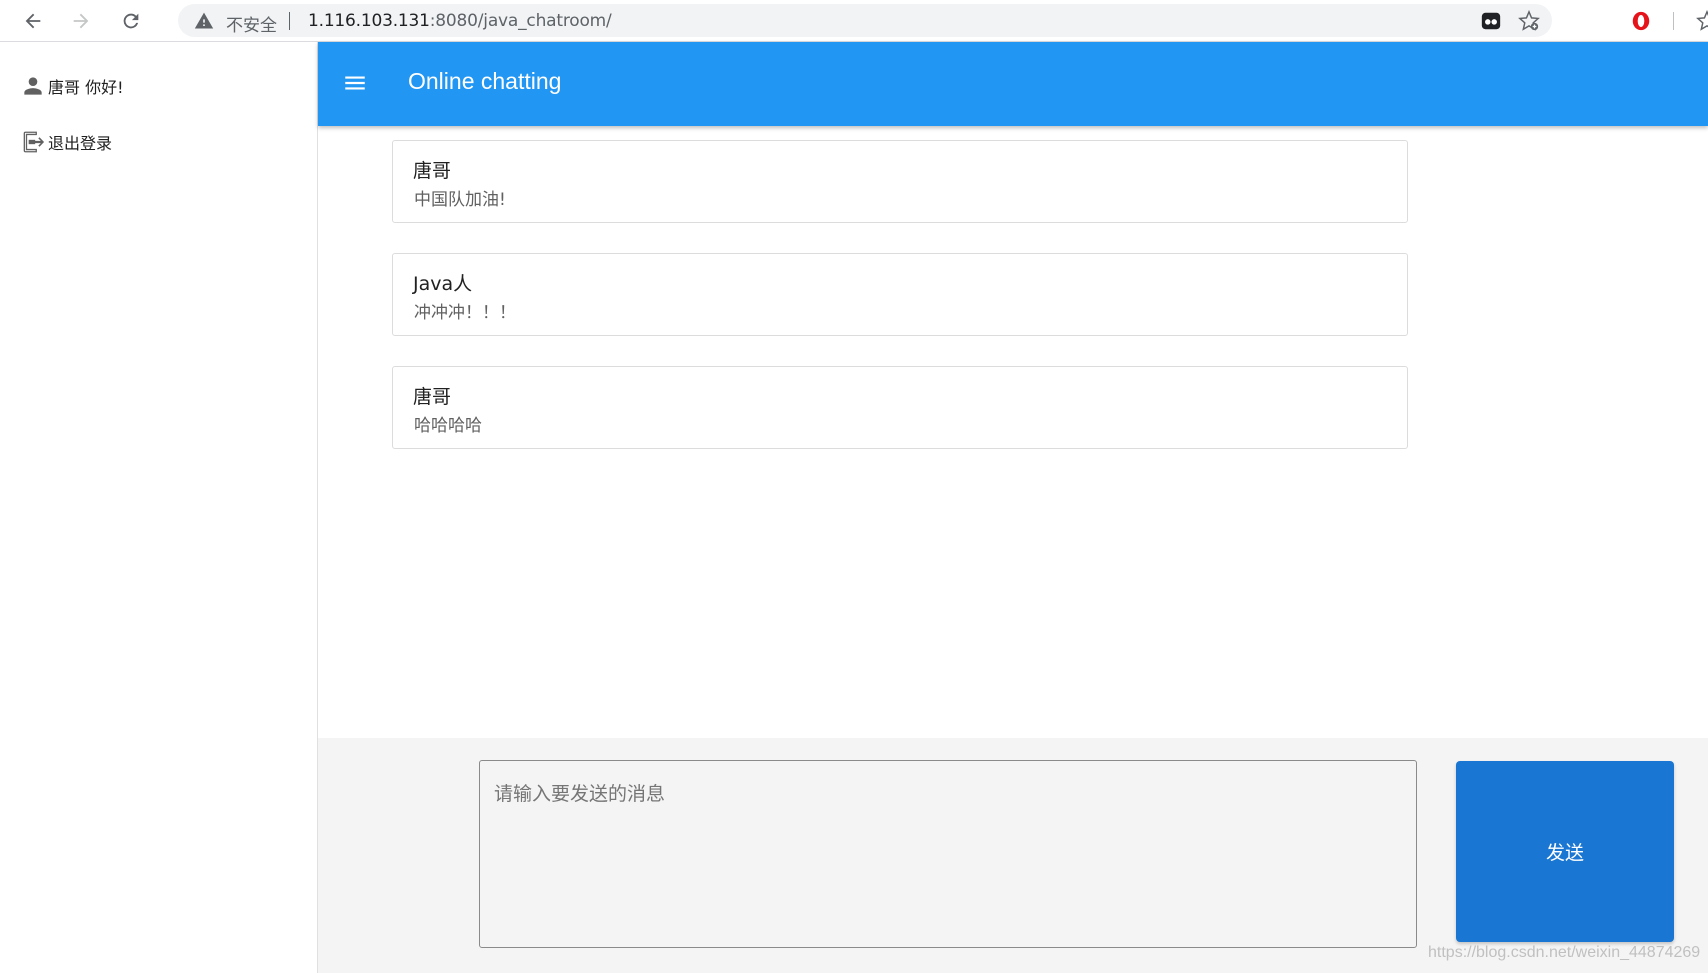 The width and height of the screenshot is (1708, 973). I want to click on url-path: :8080/java_chatroom/, so click(520, 21).